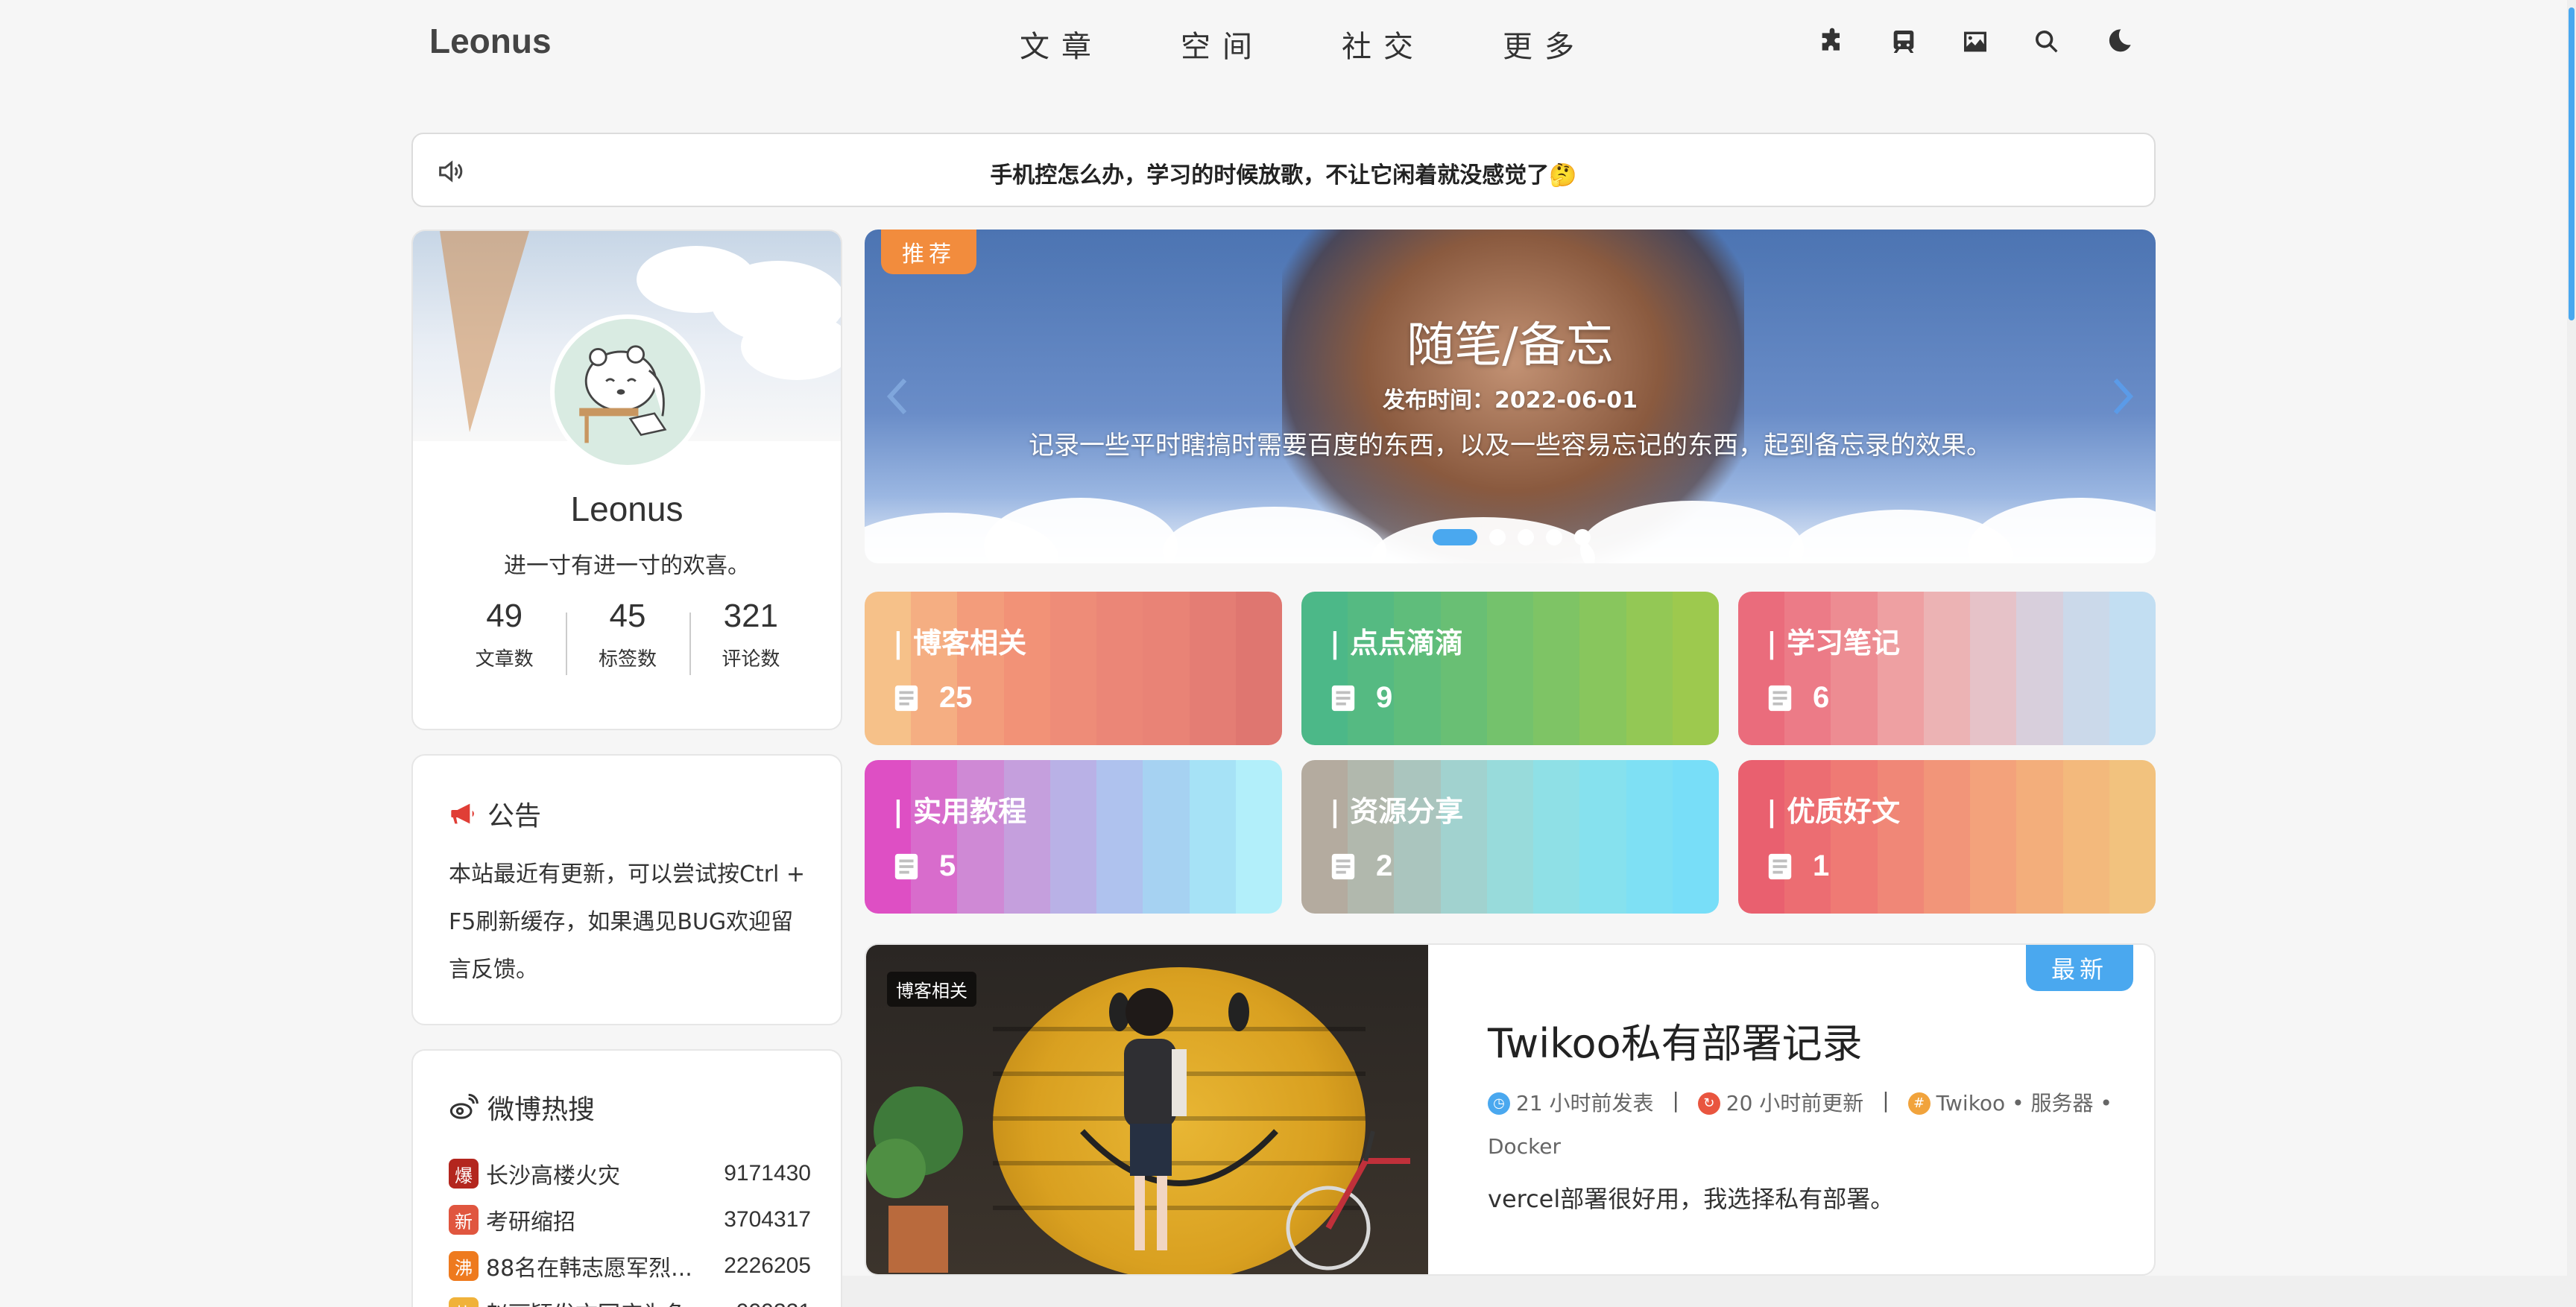 The height and width of the screenshot is (1307, 2576). I want to click on carousel-next-button, so click(2123, 397).